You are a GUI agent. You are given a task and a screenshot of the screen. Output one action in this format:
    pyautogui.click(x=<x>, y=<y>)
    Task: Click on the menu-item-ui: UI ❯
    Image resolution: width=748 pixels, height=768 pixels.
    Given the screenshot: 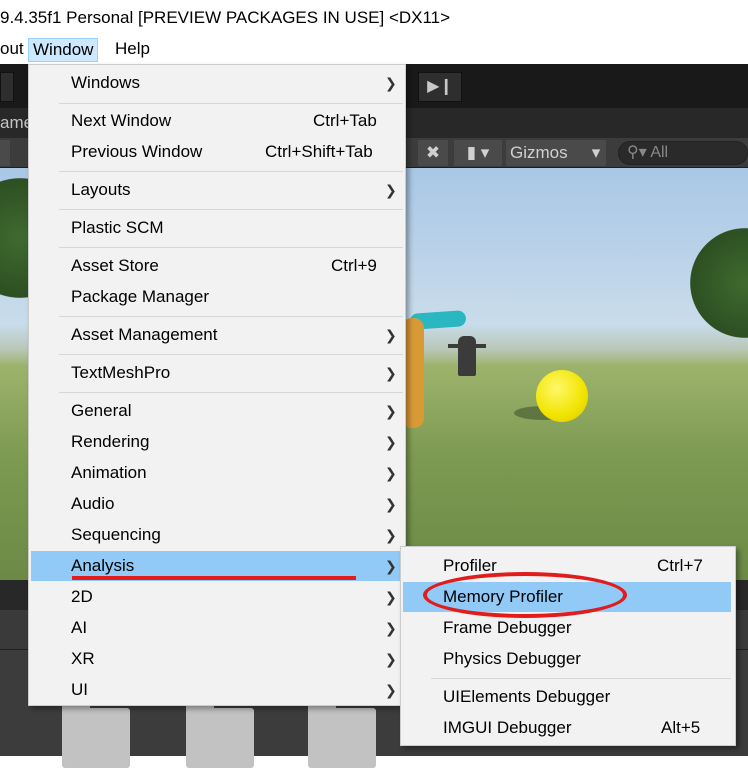 What is the action you would take?
    pyautogui.click(x=217, y=690)
    